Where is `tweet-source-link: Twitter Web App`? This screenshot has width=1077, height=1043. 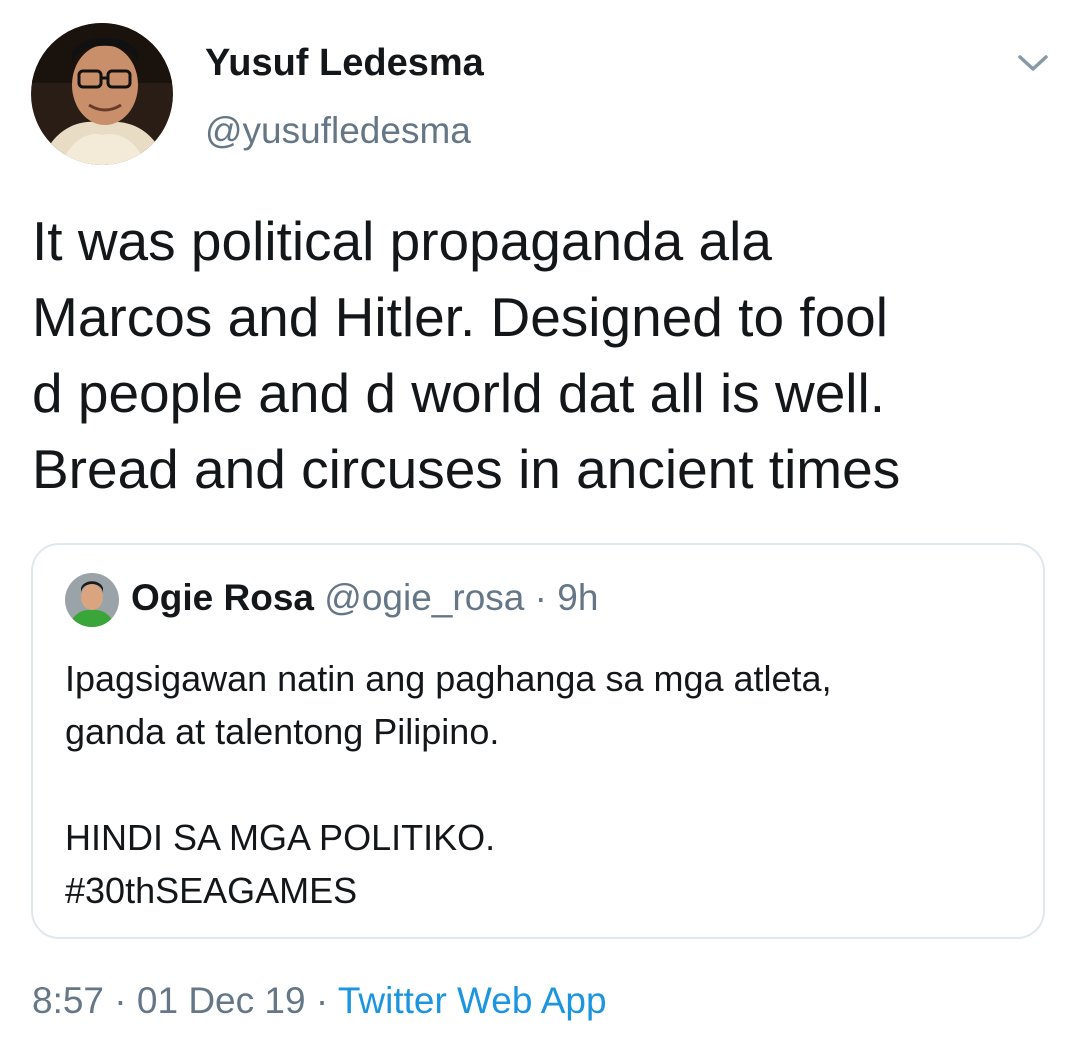
tweet-source-link: Twitter Web App is located at coordinates (472, 1000).